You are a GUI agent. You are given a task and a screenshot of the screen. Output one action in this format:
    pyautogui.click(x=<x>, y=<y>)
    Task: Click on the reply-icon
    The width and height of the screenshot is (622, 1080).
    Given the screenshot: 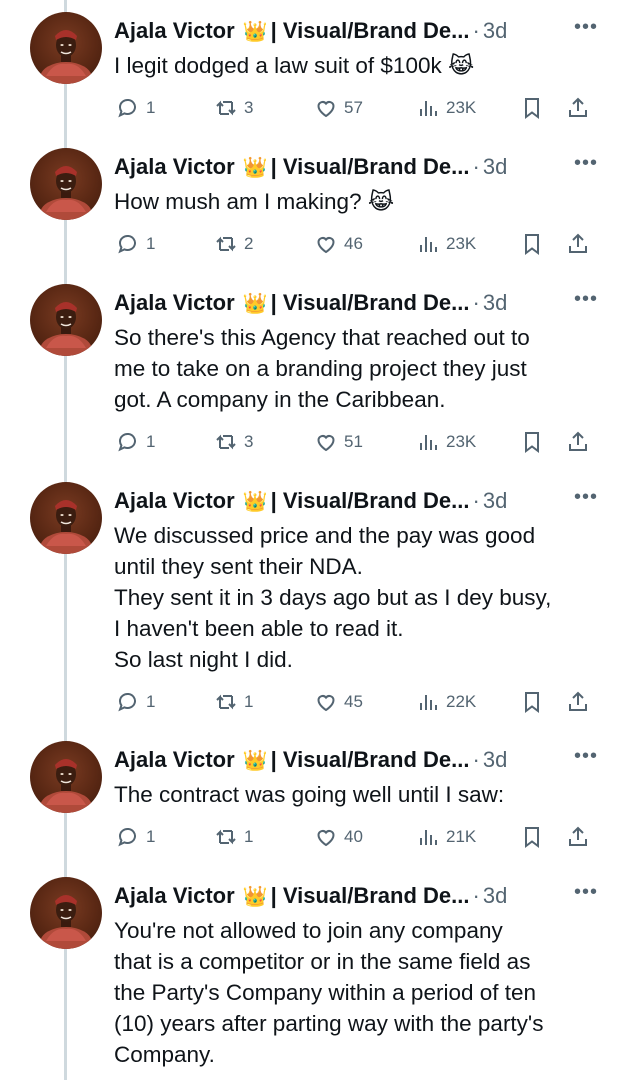 What is the action you would take?
    pyautogui.click(x=128, y=702)
    